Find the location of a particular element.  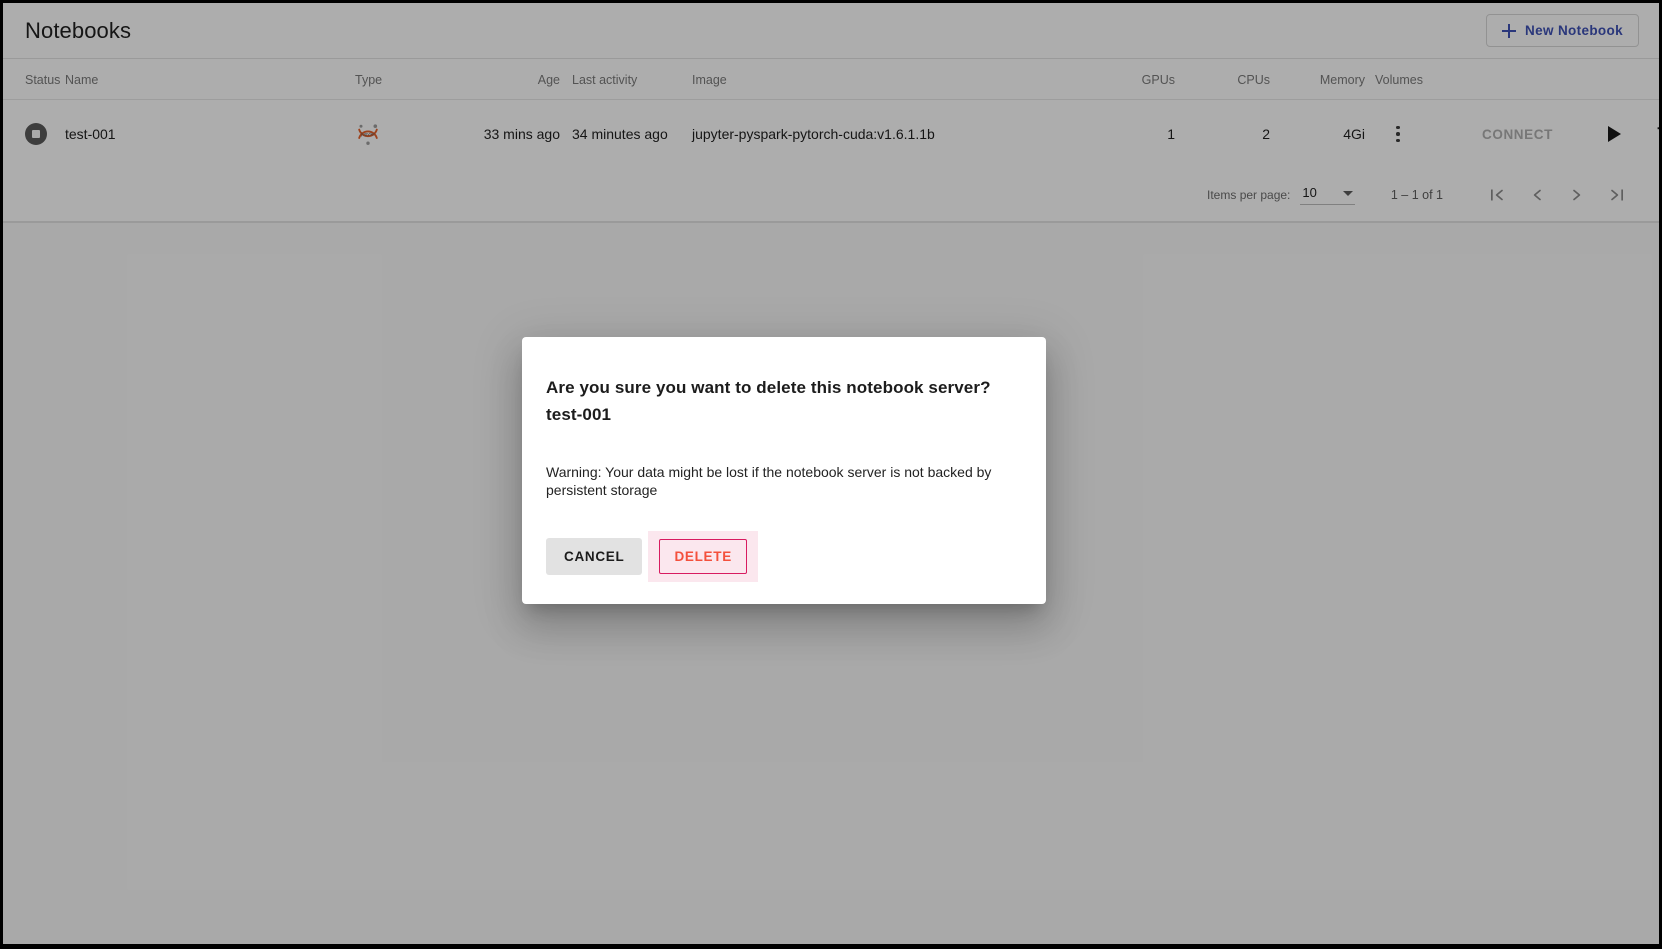

dialog-actions: CANCEL DELETE is located at coordinates (784, 556).